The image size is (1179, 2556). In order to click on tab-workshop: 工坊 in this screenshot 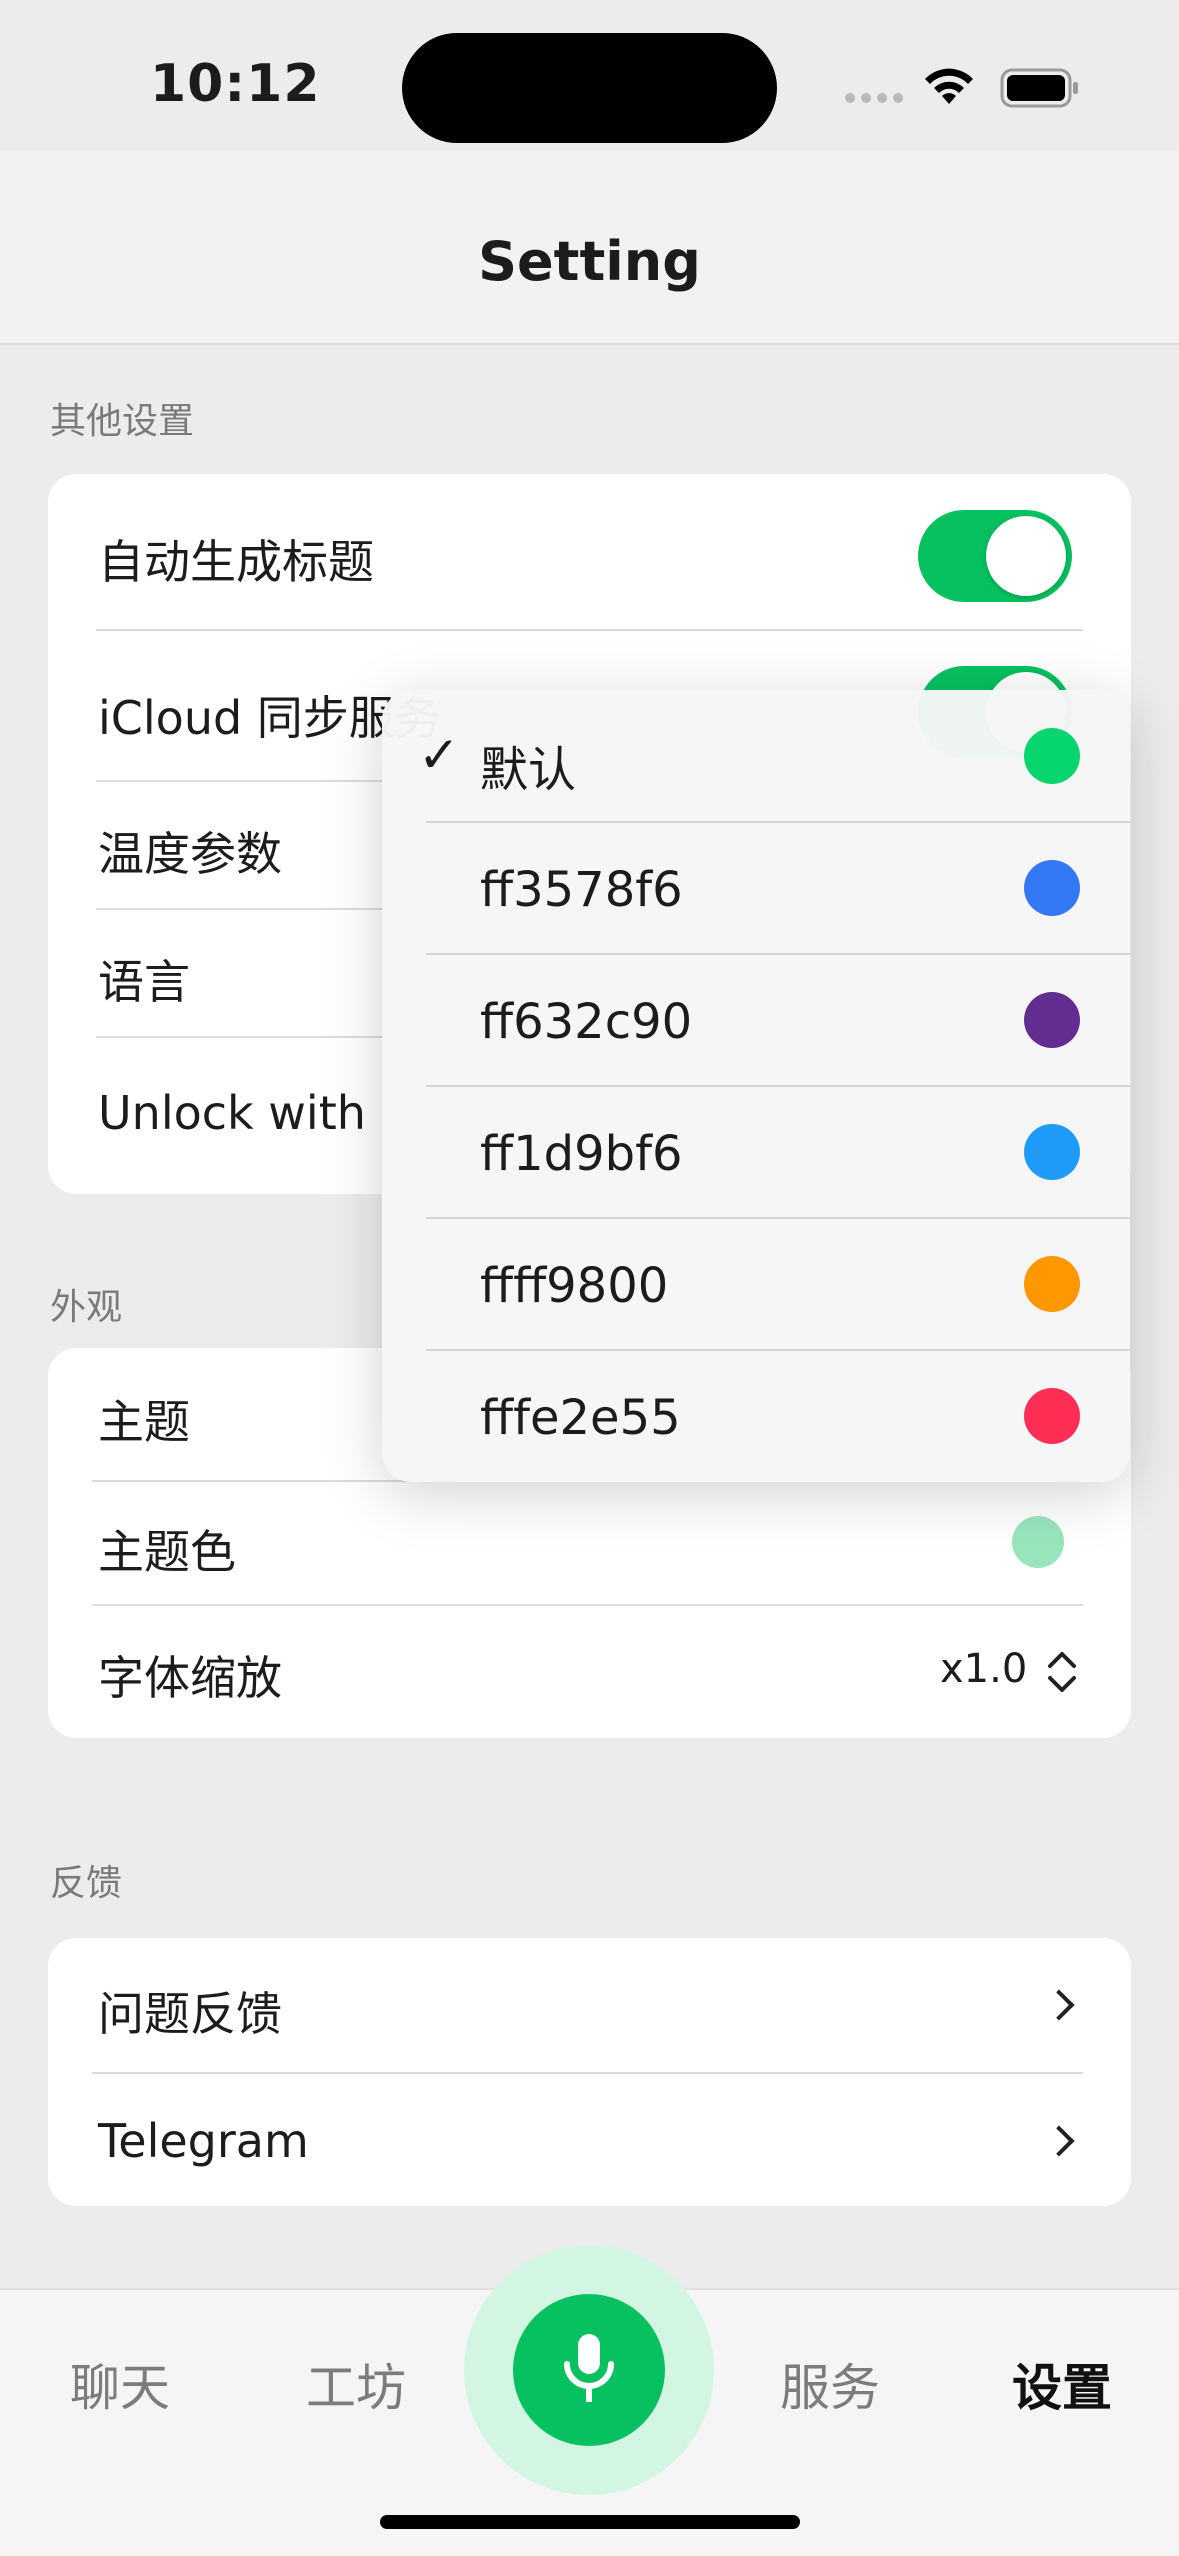, I will do `click(356, 2384)`.